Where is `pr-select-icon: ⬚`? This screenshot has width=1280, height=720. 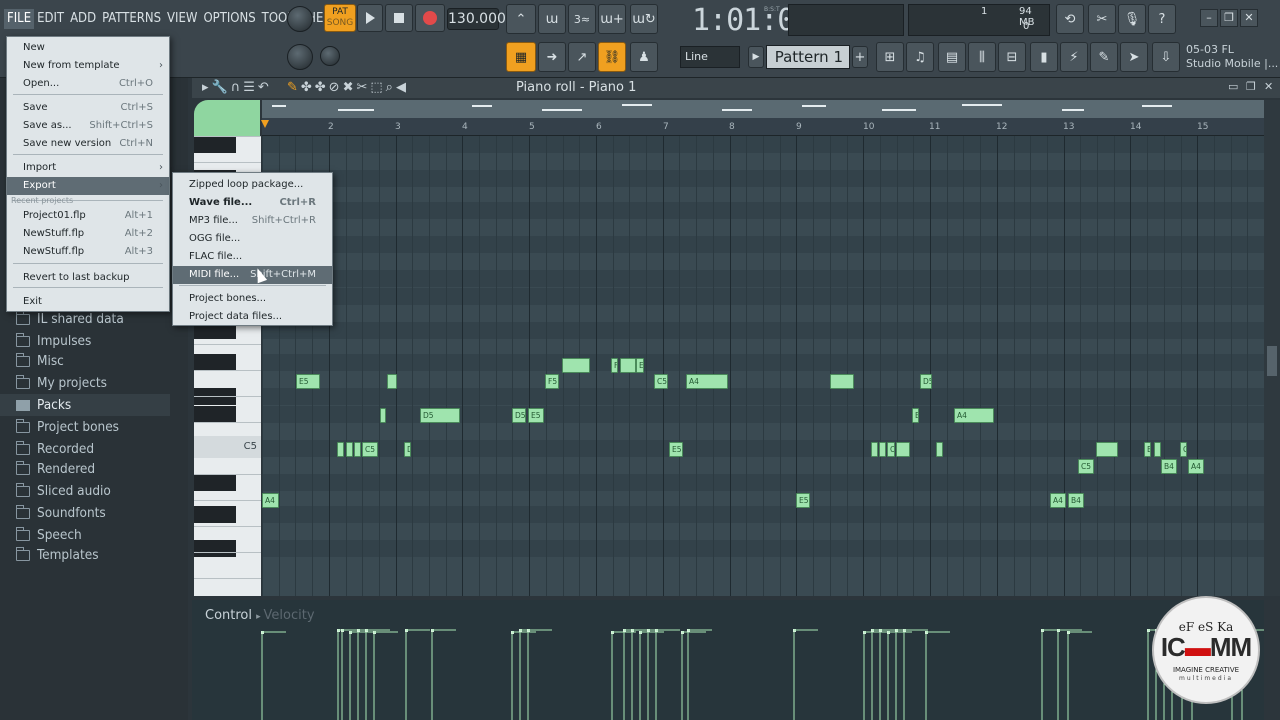
pr-select-icon: ⬚ is located at coordinates (377, 87).